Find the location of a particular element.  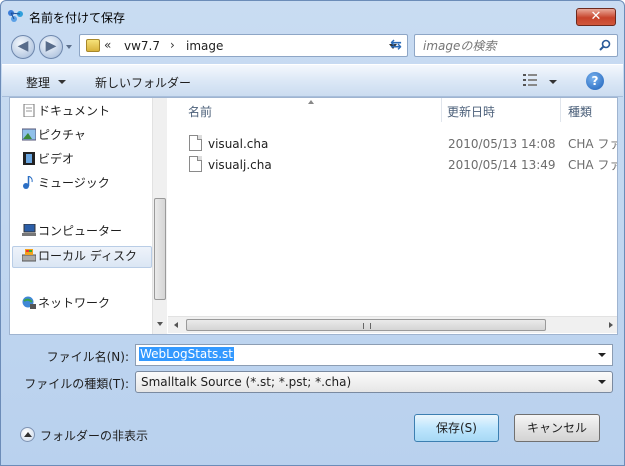

sidebar-item-videos: ビデオ is located at coordinates (49, 159).